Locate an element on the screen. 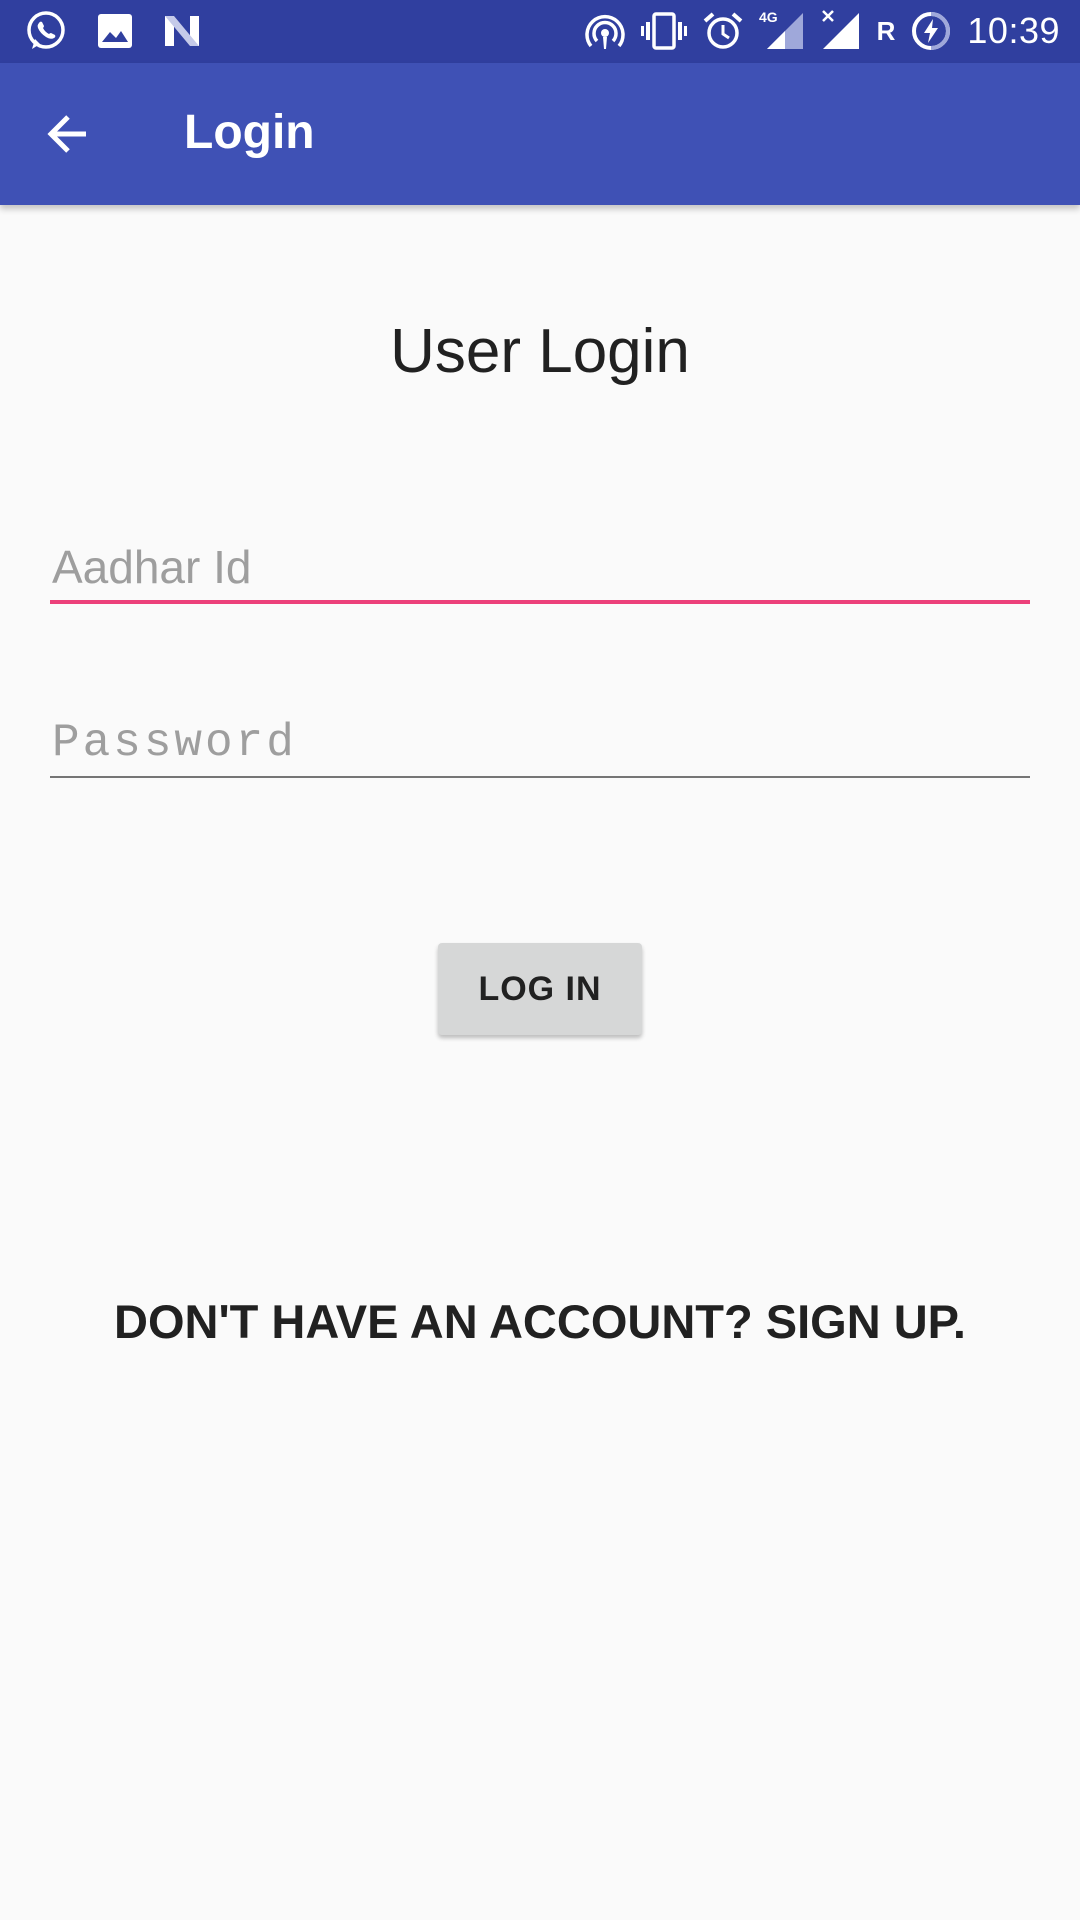  signal-4g-icon: 4G is located at coordinates (782, 31).